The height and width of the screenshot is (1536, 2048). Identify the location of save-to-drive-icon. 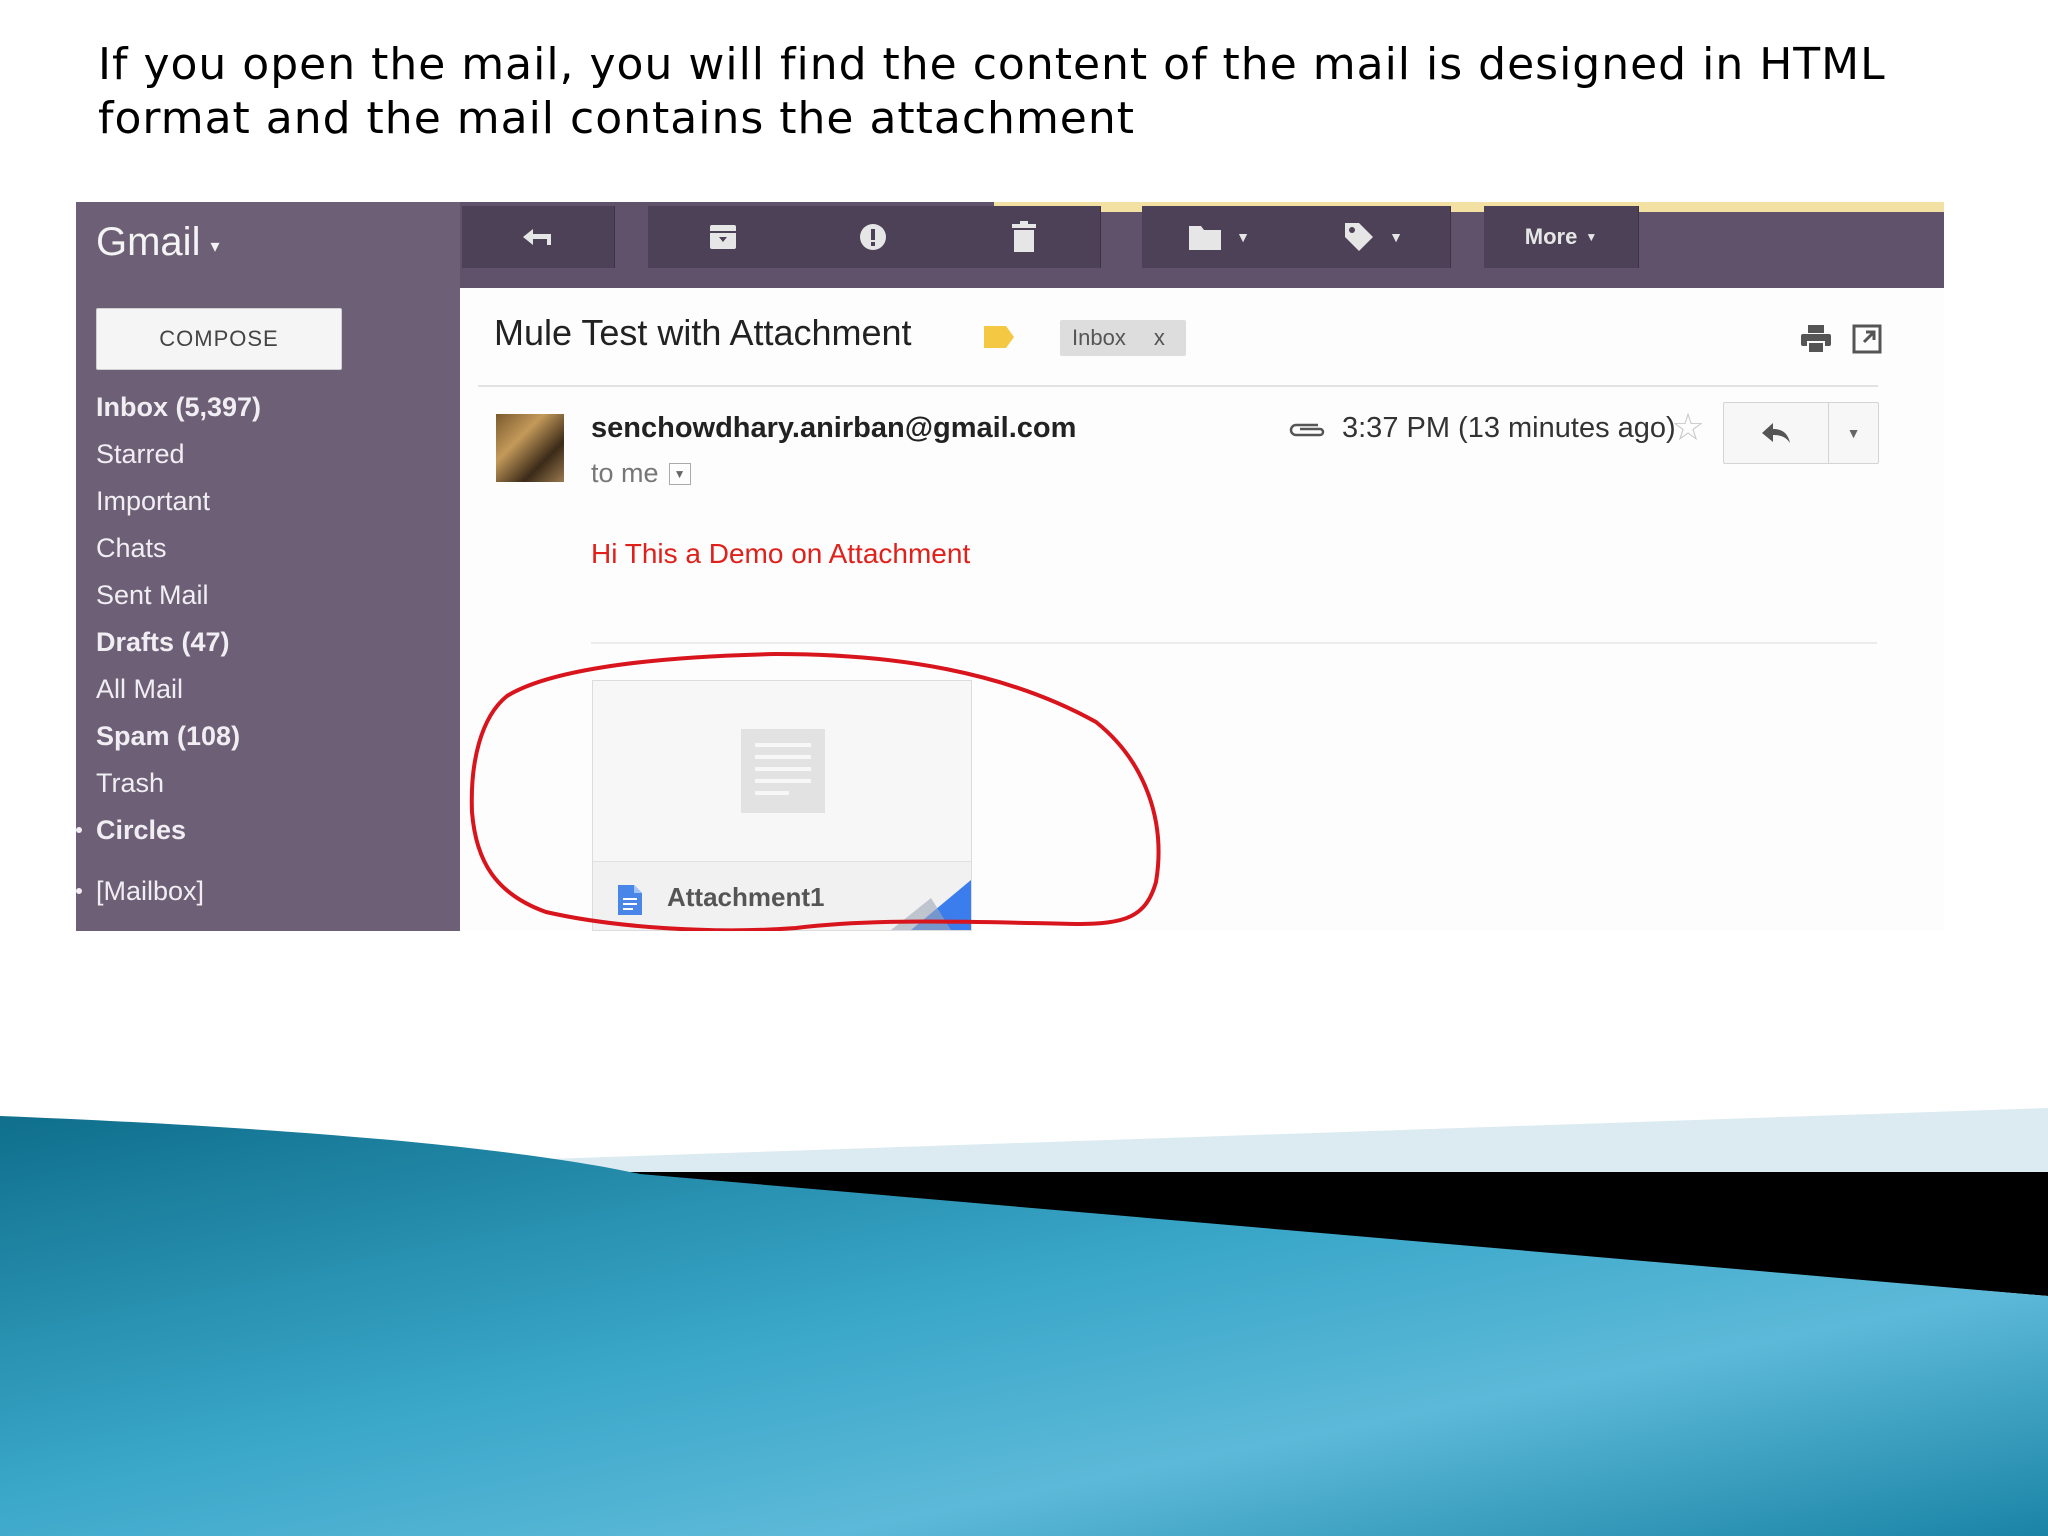
(931, 905).